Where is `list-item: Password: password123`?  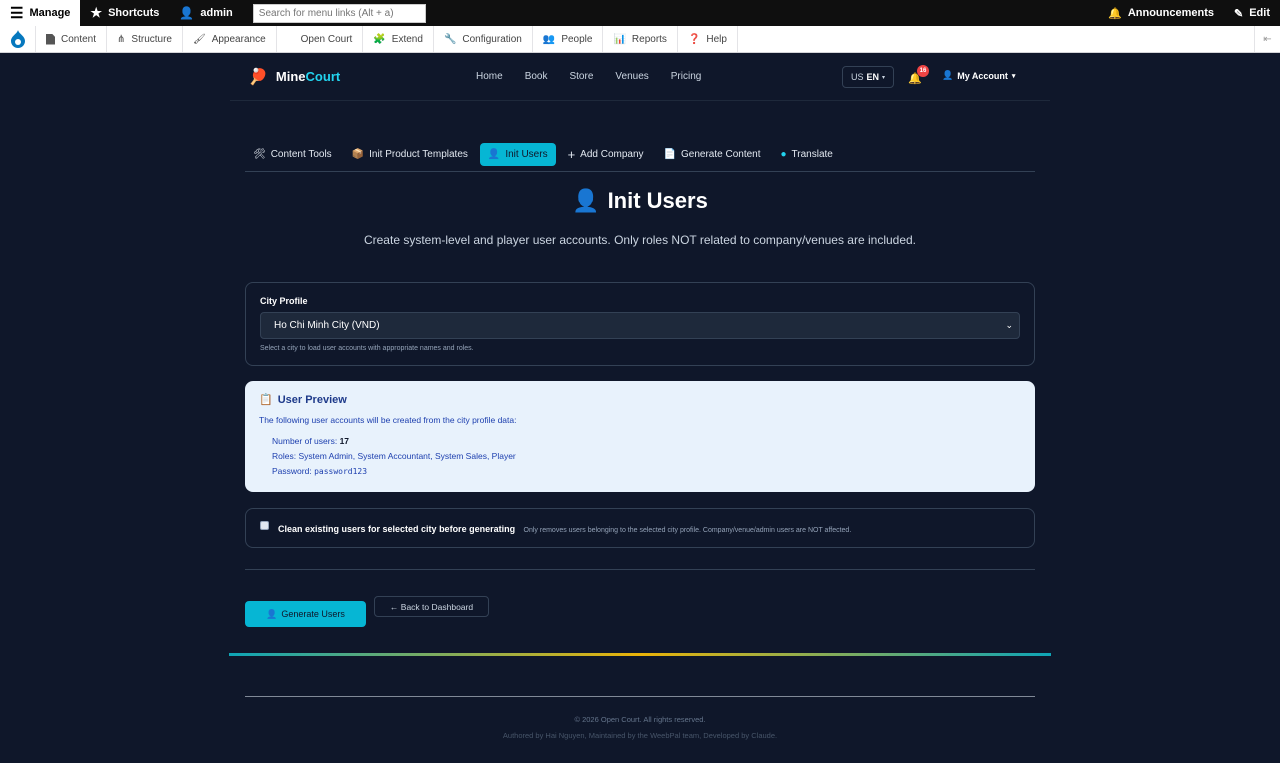 list-item: Password: password123 is located at coordinates (320, 471).